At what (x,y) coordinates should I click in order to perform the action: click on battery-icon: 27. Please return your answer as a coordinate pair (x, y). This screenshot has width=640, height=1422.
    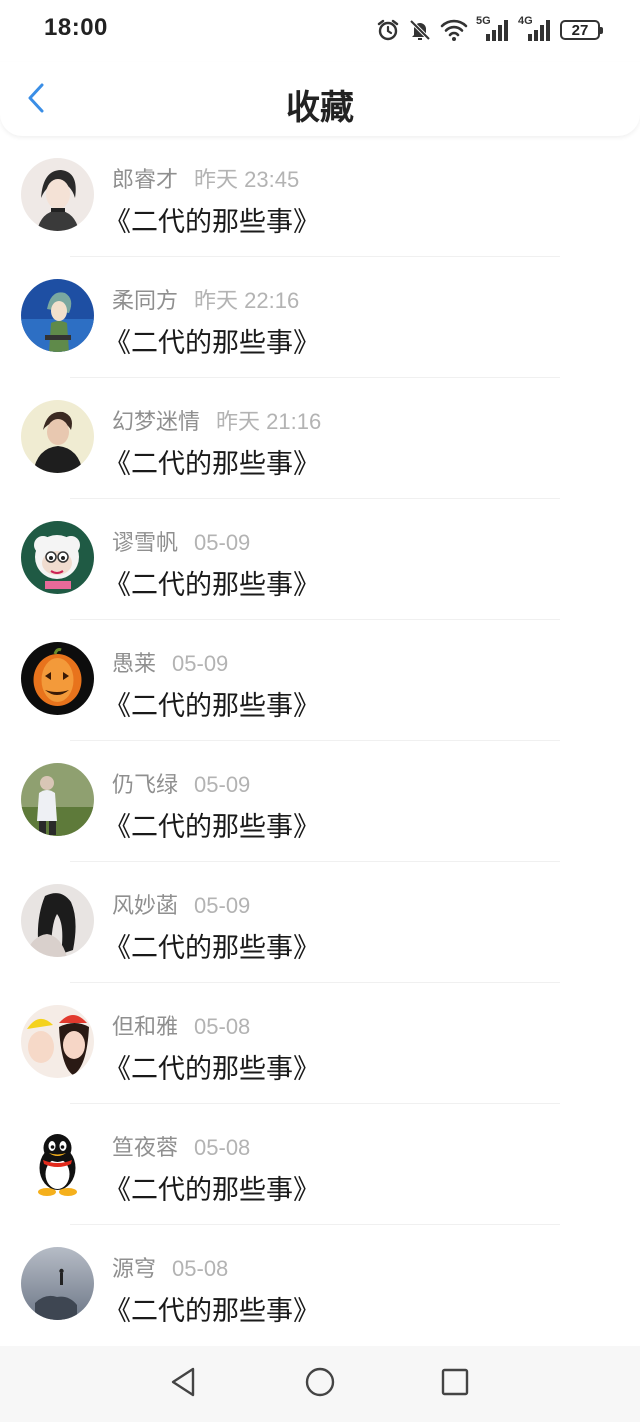
    Looking at the image, I should click on (581, 30).